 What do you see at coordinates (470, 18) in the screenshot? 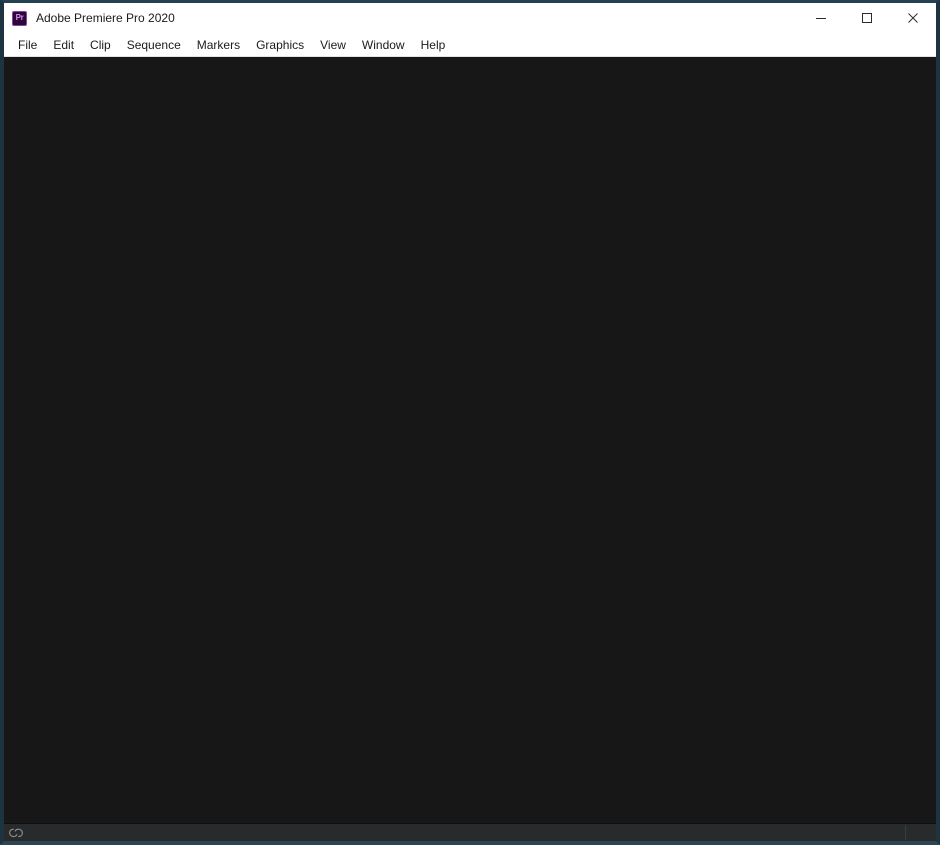
I see `title-bar: Pr Adobe Premiere Pro 2020` at bounding box center [470, 18].